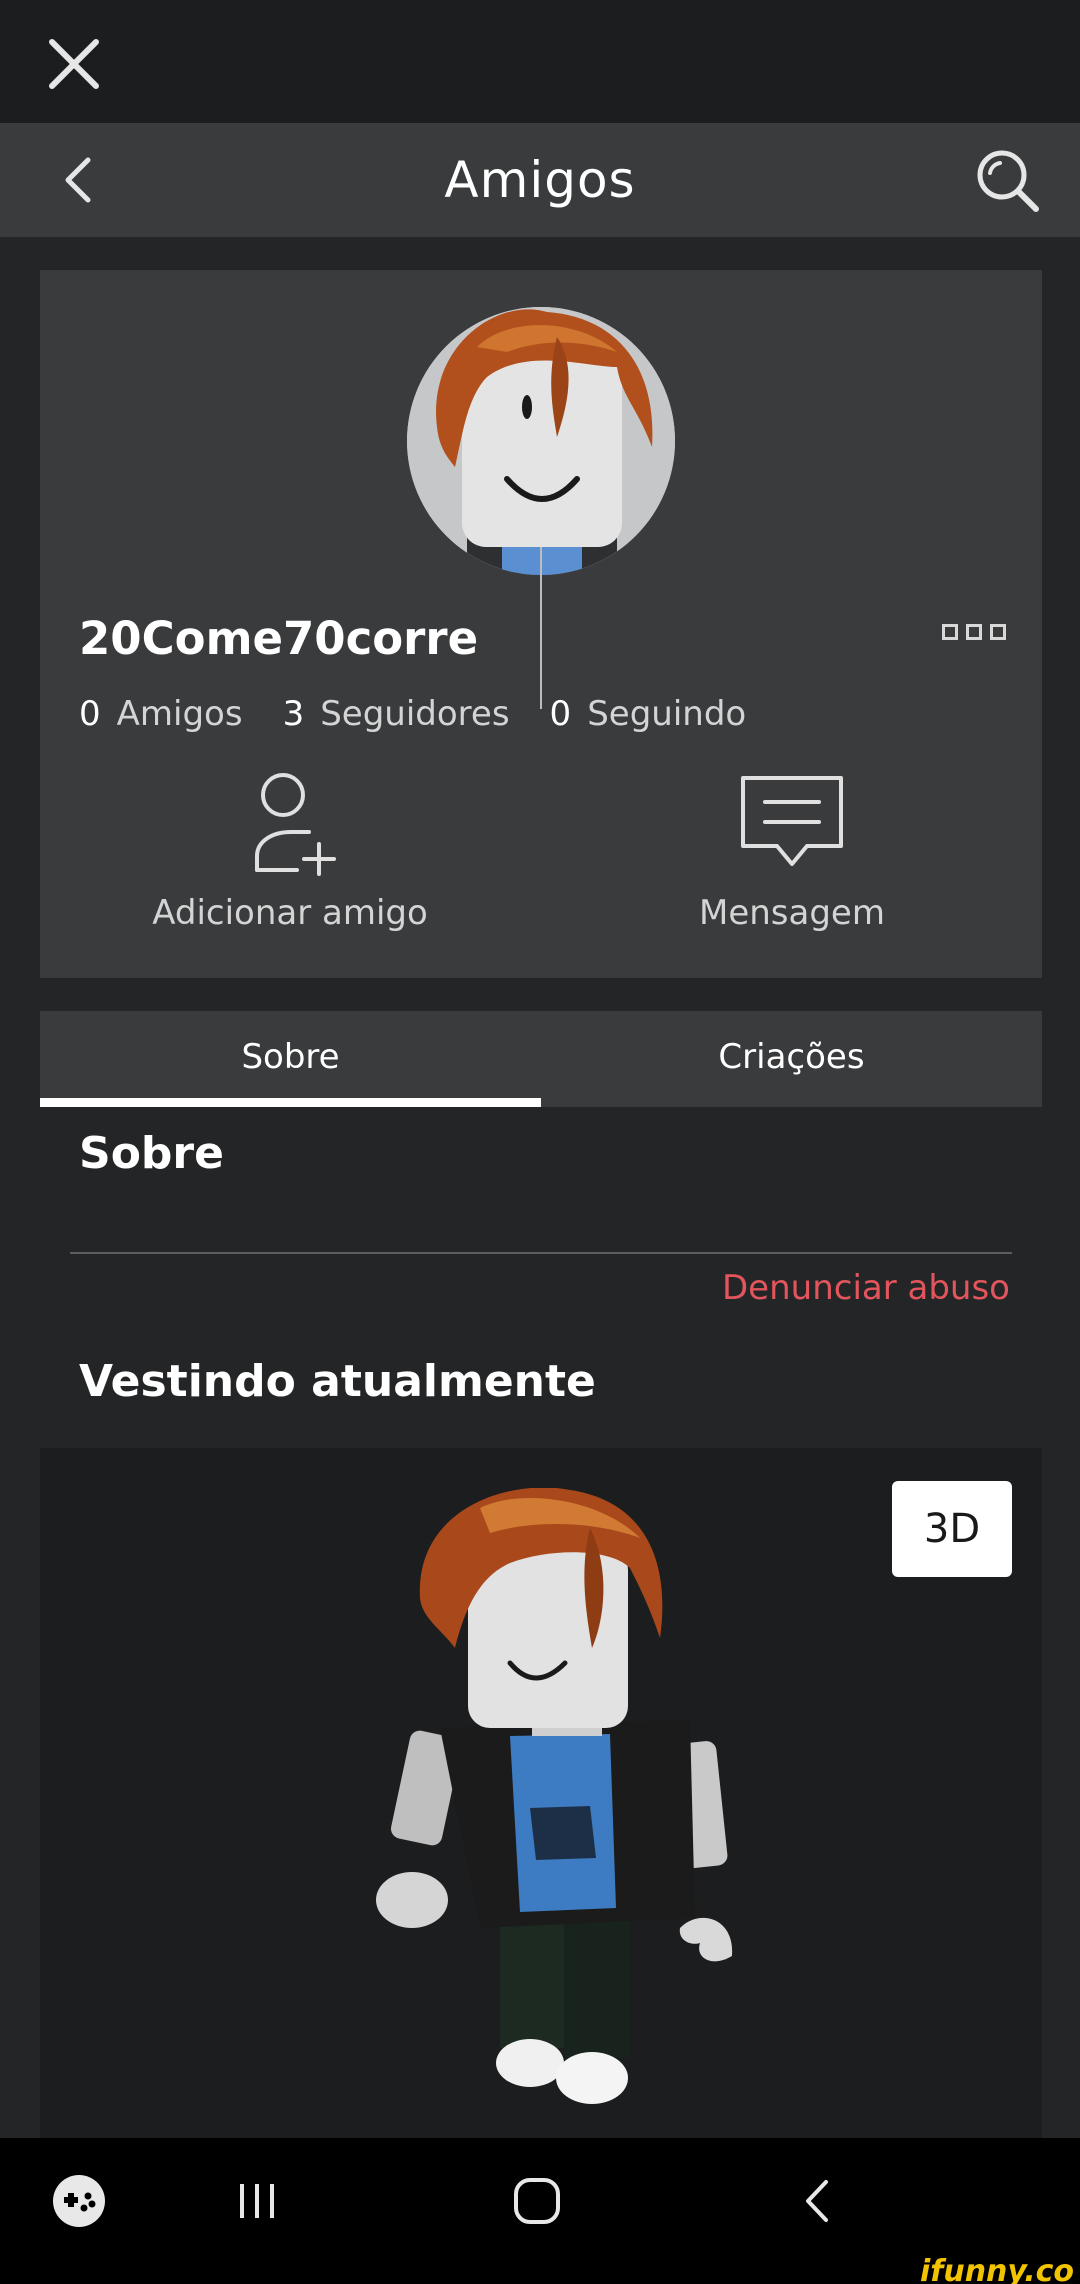  Describe the element at coordinates (257, 2201) in the screenshot. I see `recent-apps-icon` at that location.